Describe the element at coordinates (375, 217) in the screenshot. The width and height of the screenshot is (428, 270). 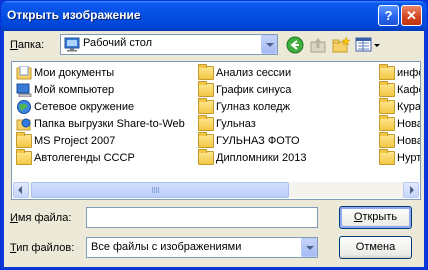
I see `open-button: Открыть` at that location.